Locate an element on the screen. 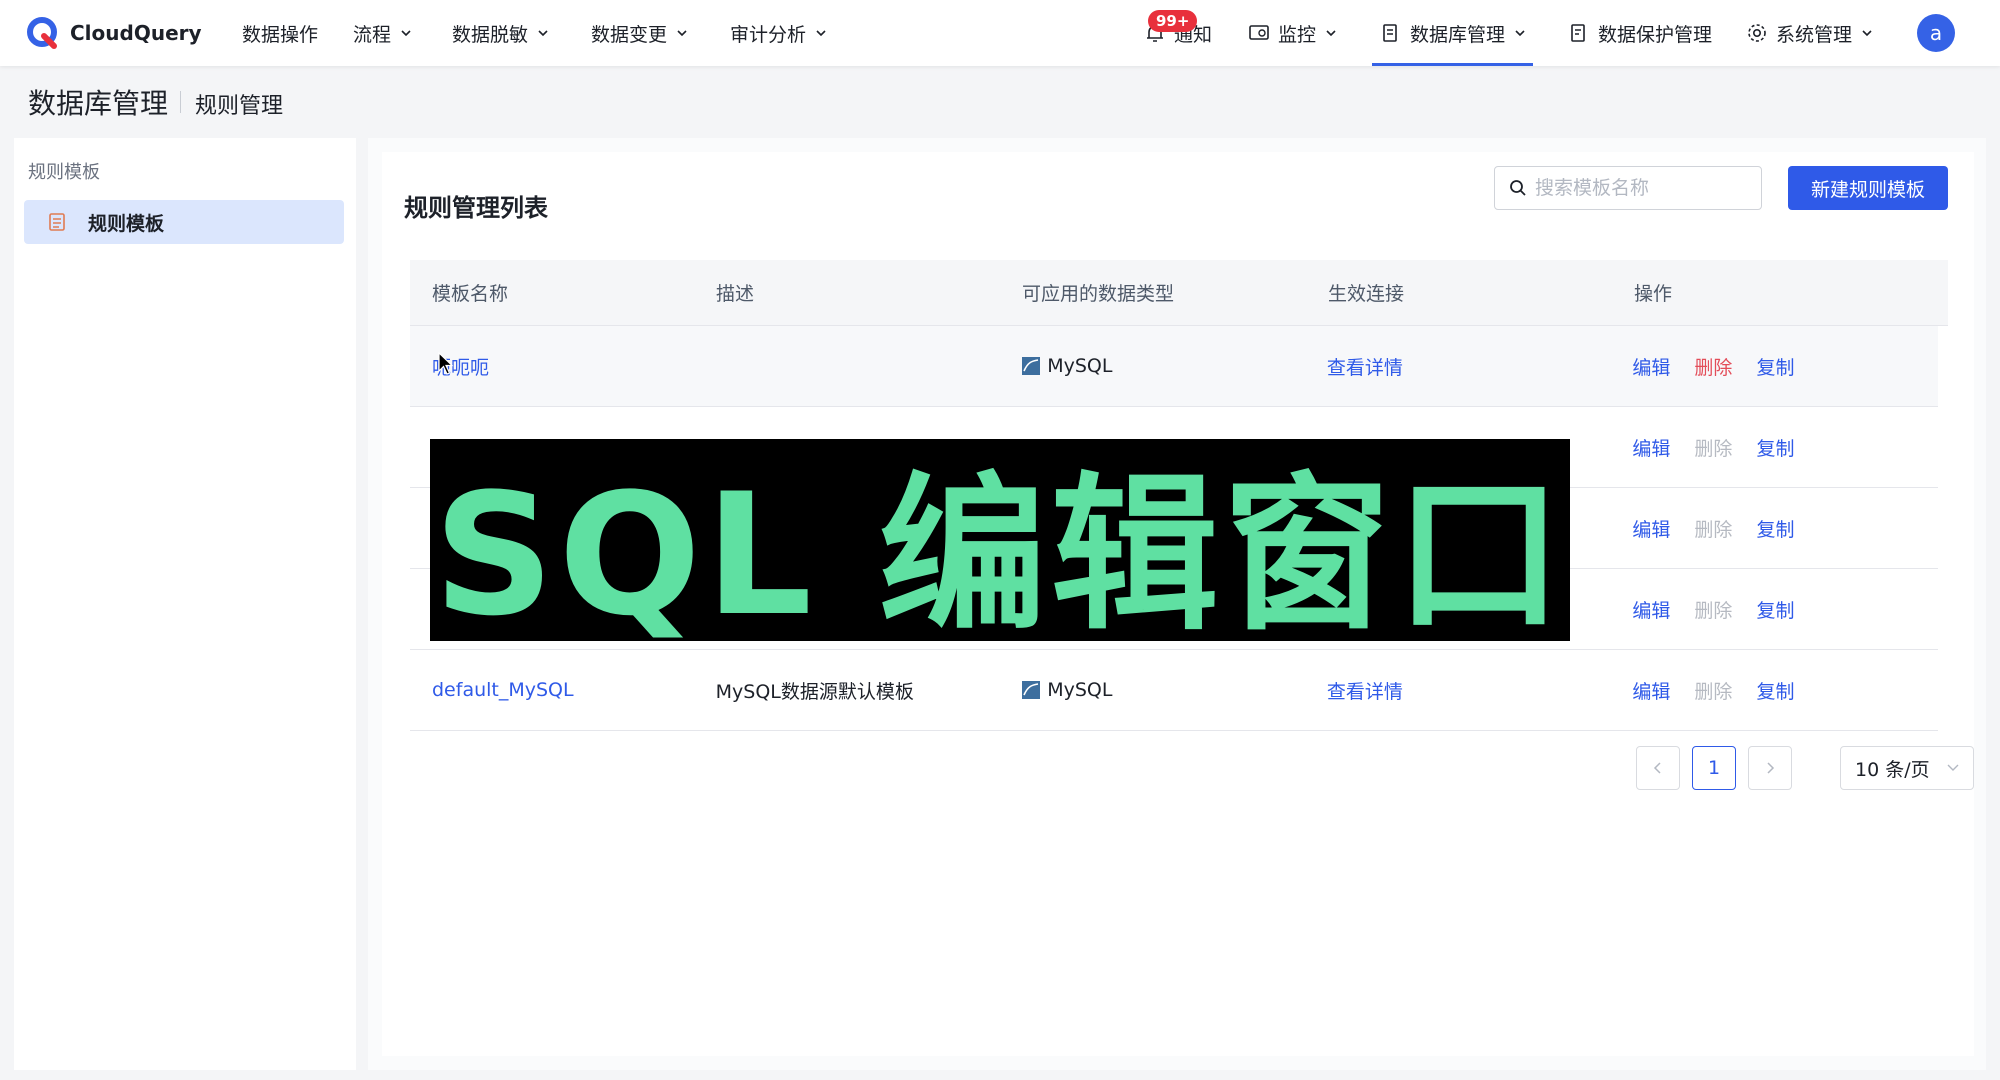 The image size is (2000, 1080). nav-system-management: 系统管理 is located at coordinates (1809, 33).